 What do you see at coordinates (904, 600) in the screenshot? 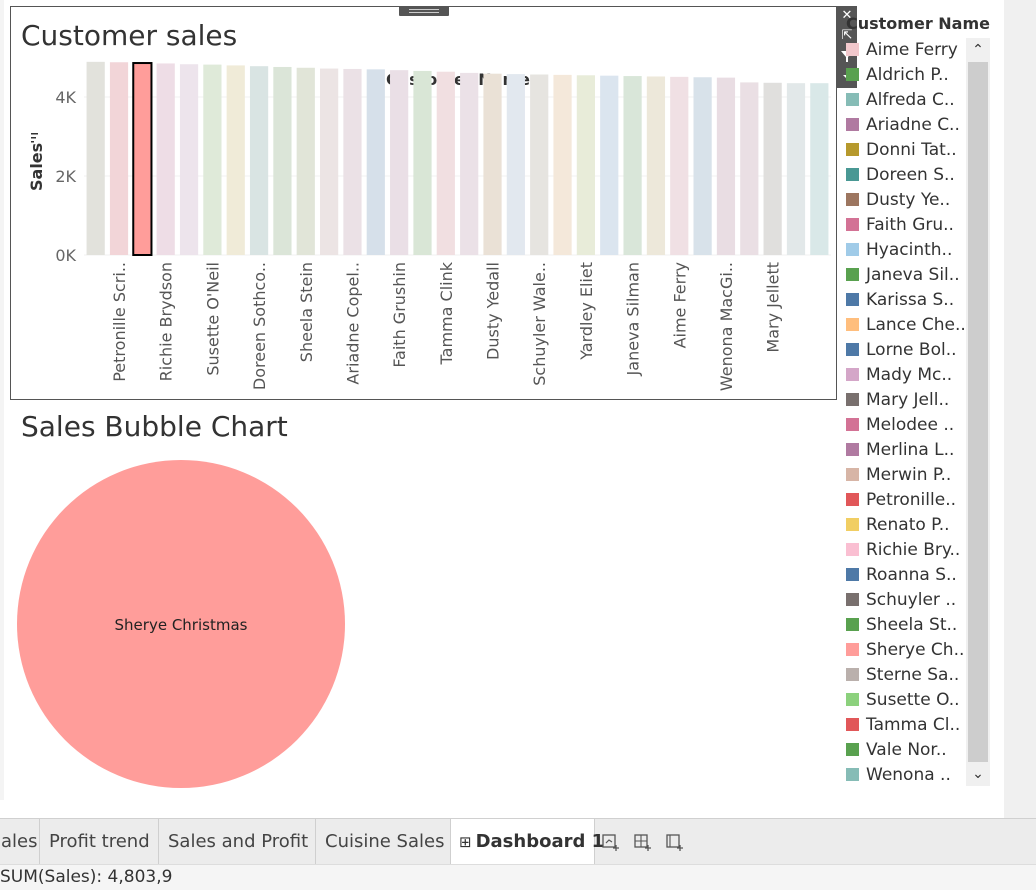
I see `legend-item: Schuyler ..` at bounding box center [904, 600].